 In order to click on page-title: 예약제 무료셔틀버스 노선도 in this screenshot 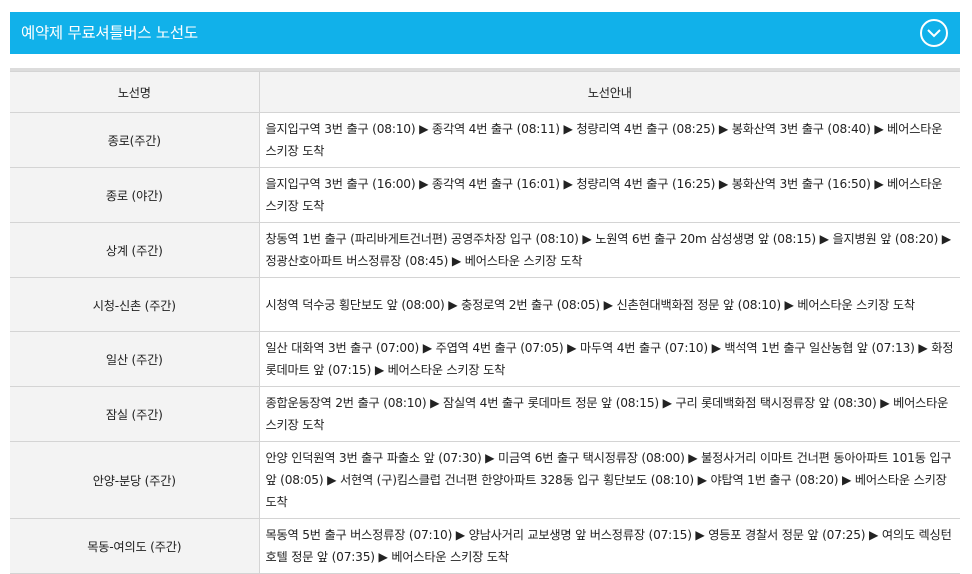, I will do `click(109, 33)`.